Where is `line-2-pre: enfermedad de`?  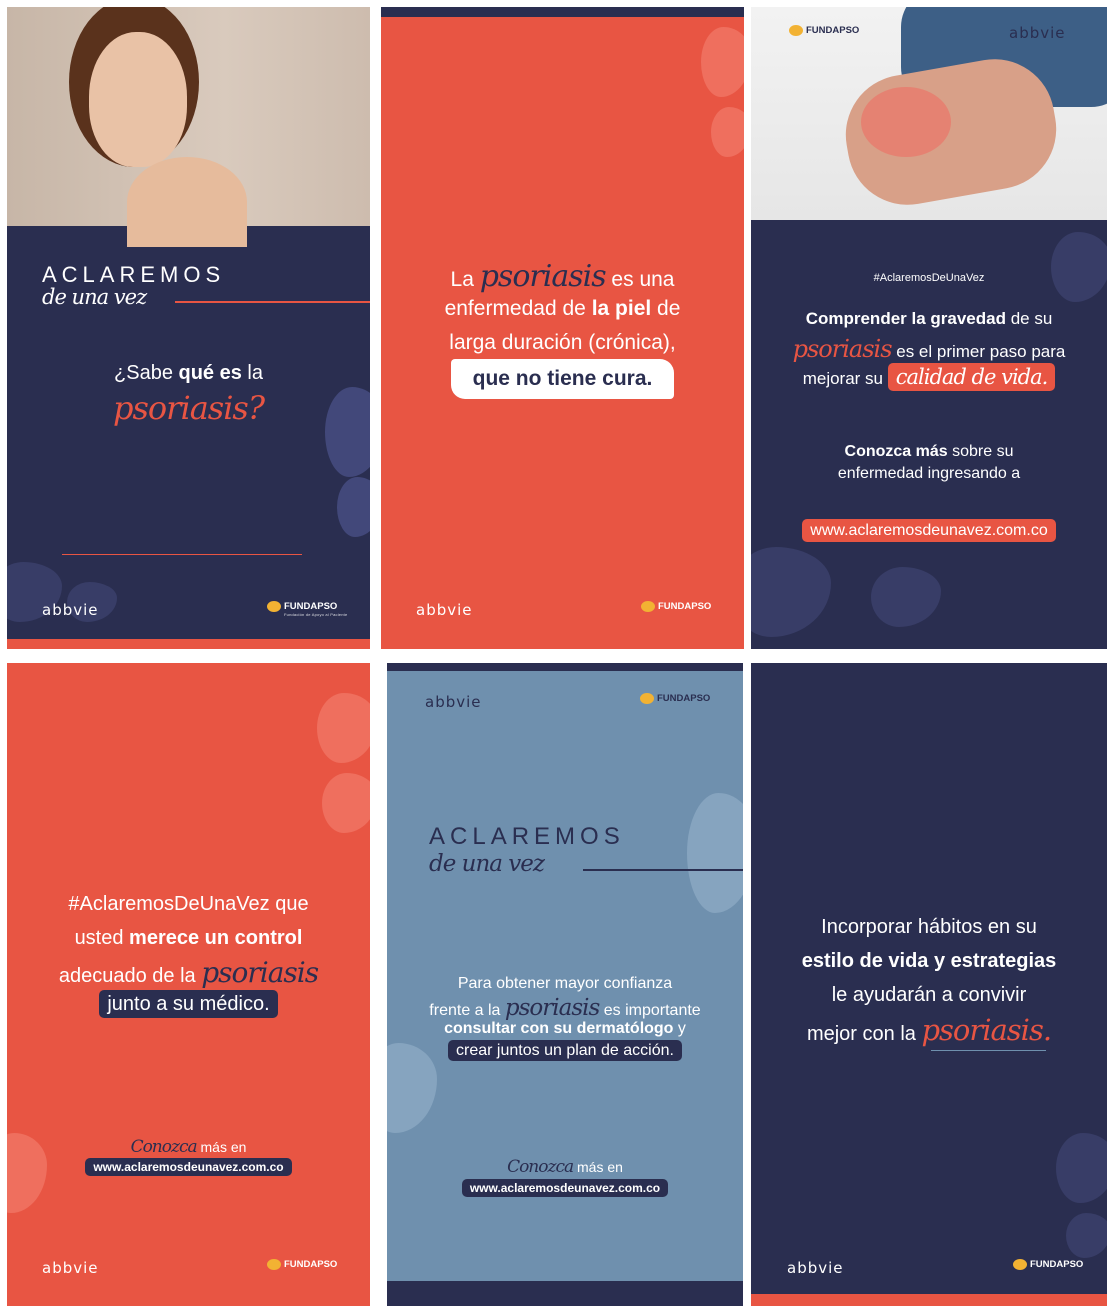
line-2-pre: enfermedad de is located at coordinates (518, 308).